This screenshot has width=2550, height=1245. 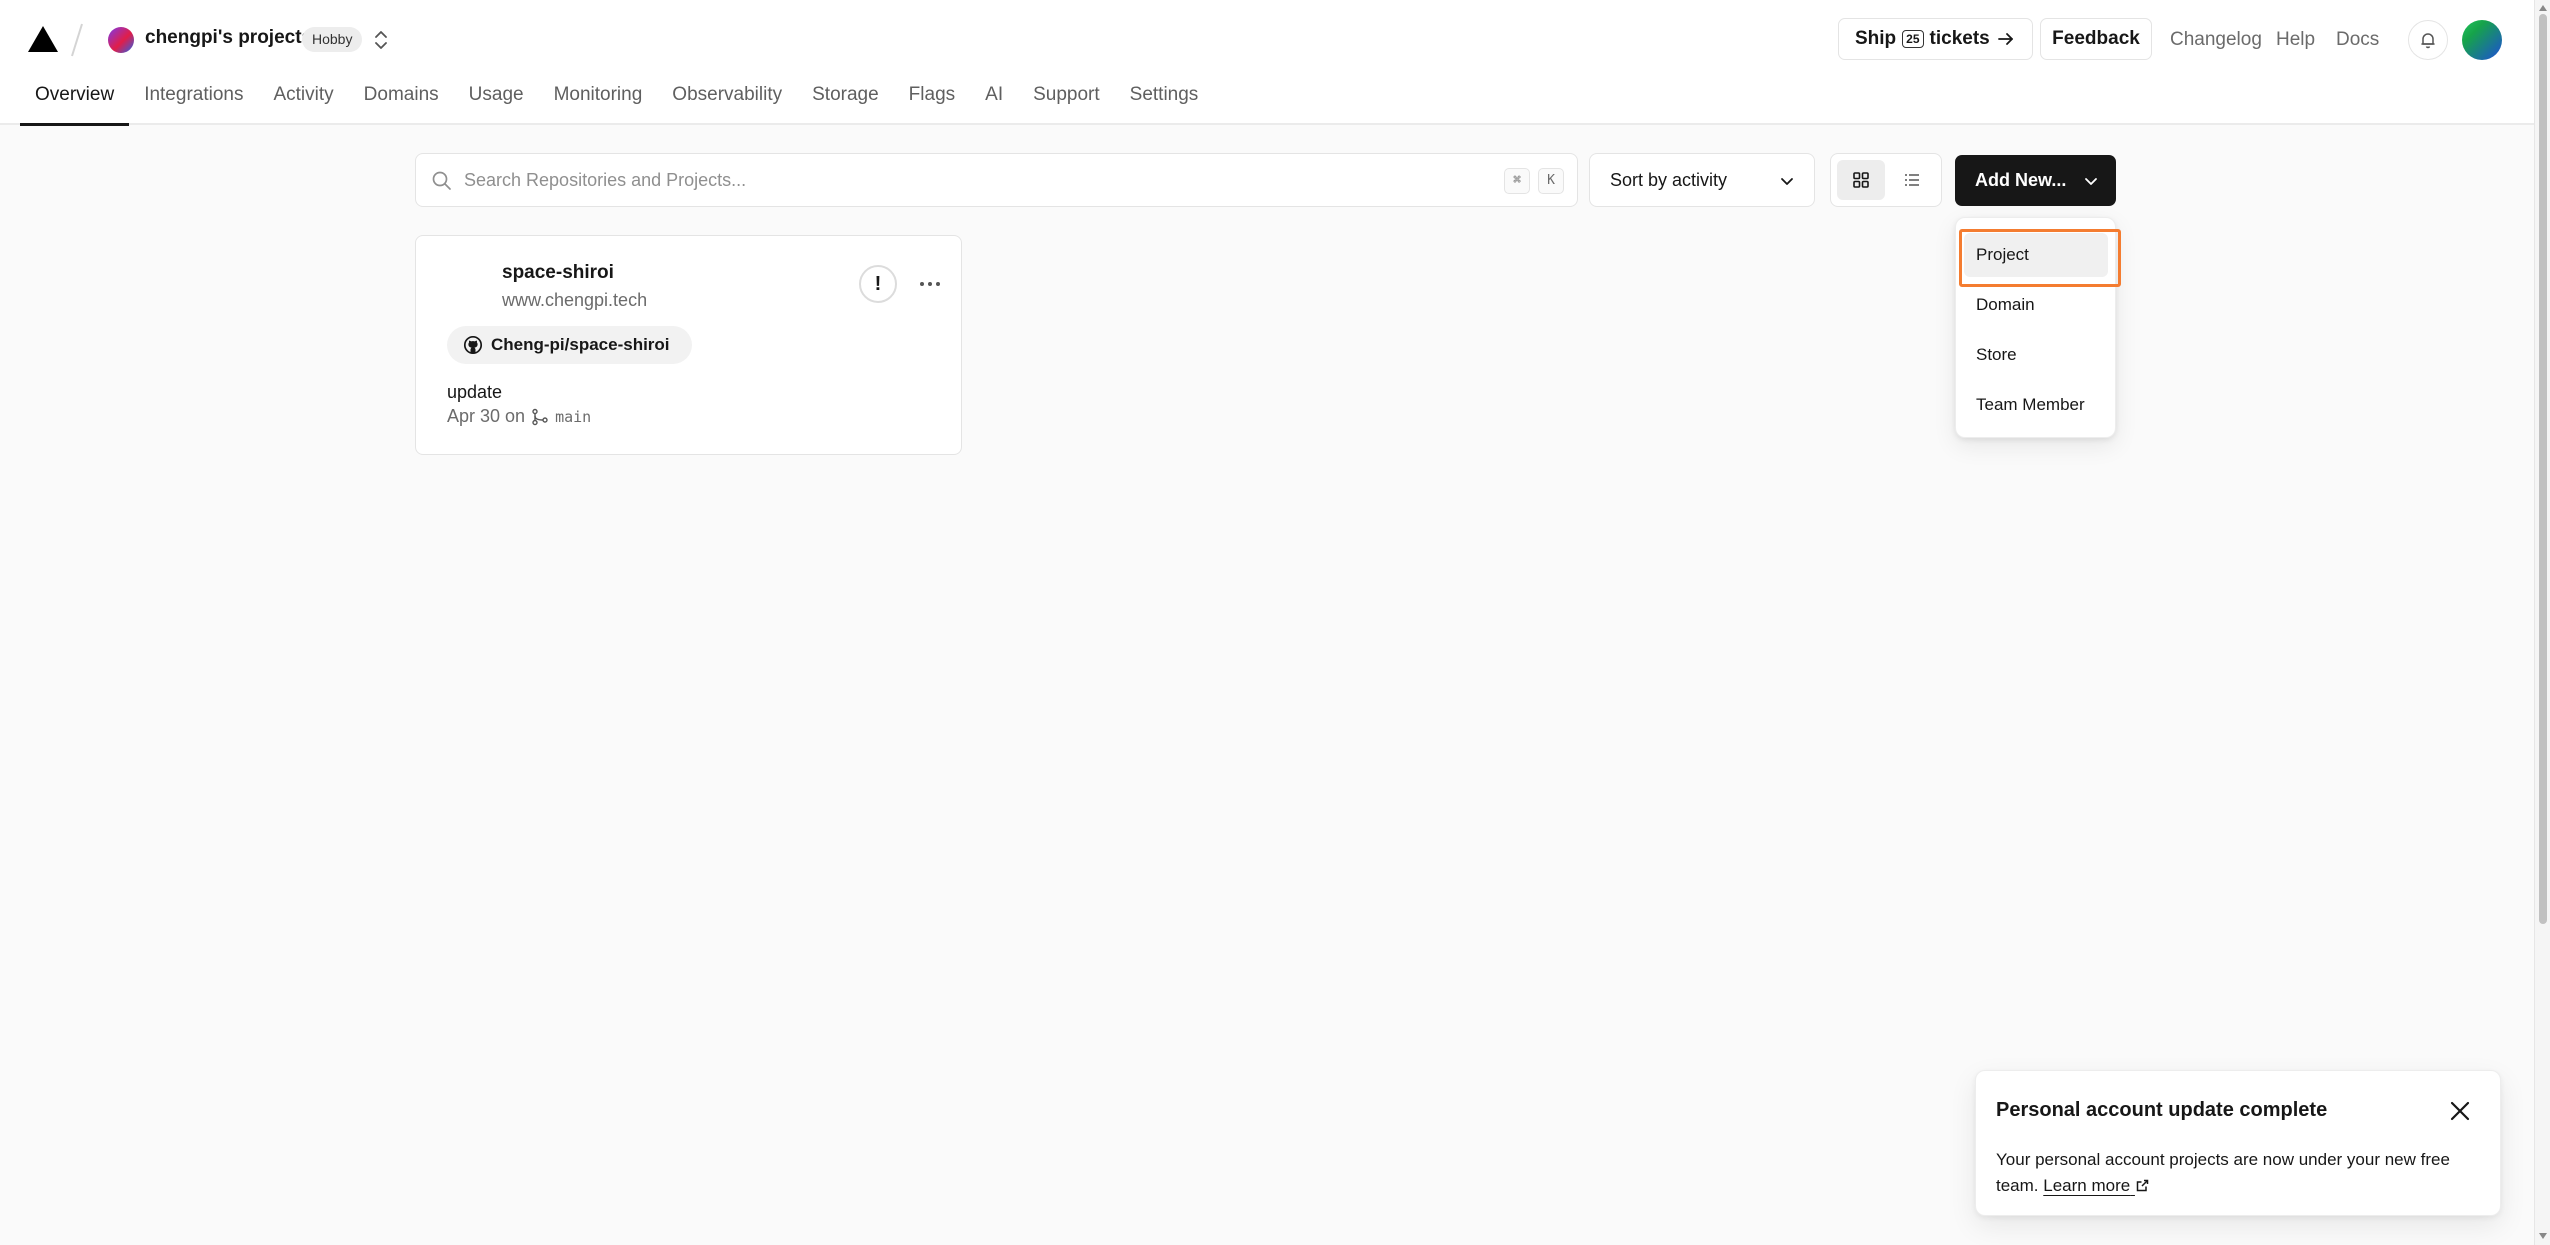 I want to click on warning-icon: !, so click(x=878, y=284).